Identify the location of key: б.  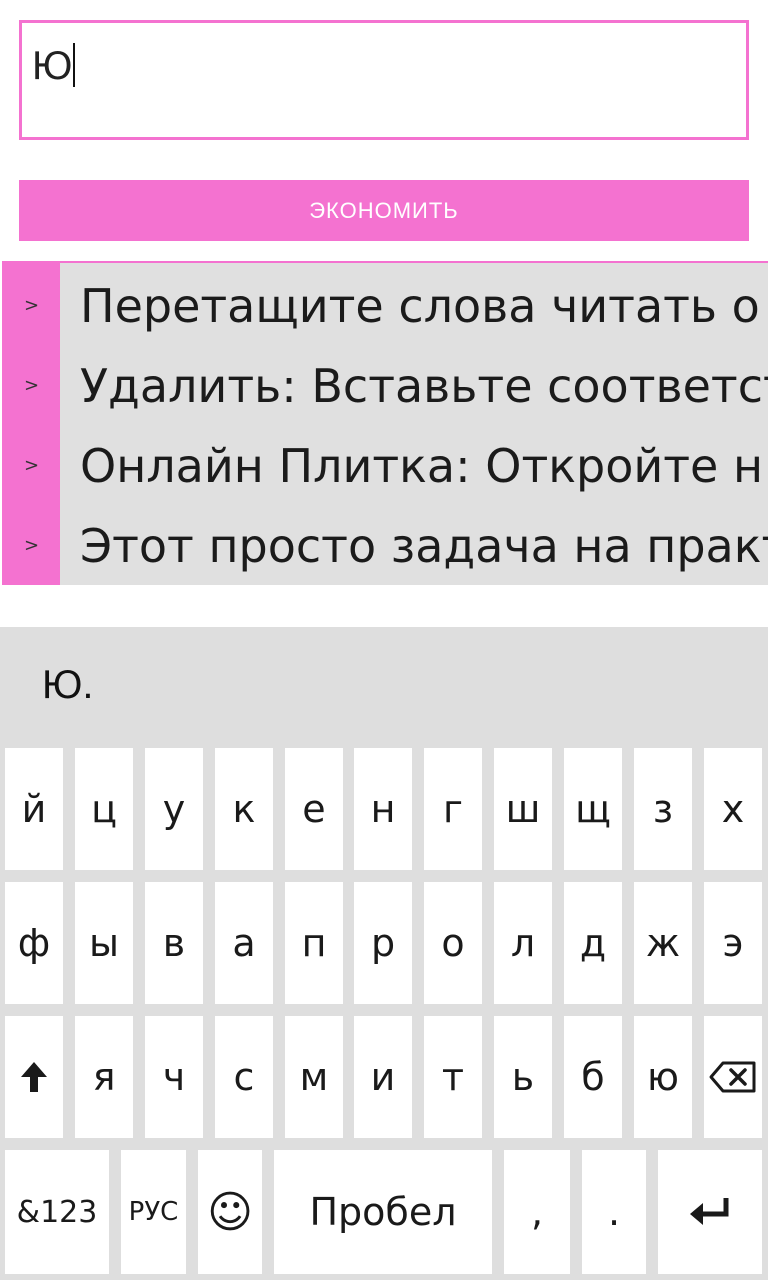
(593, 1077).